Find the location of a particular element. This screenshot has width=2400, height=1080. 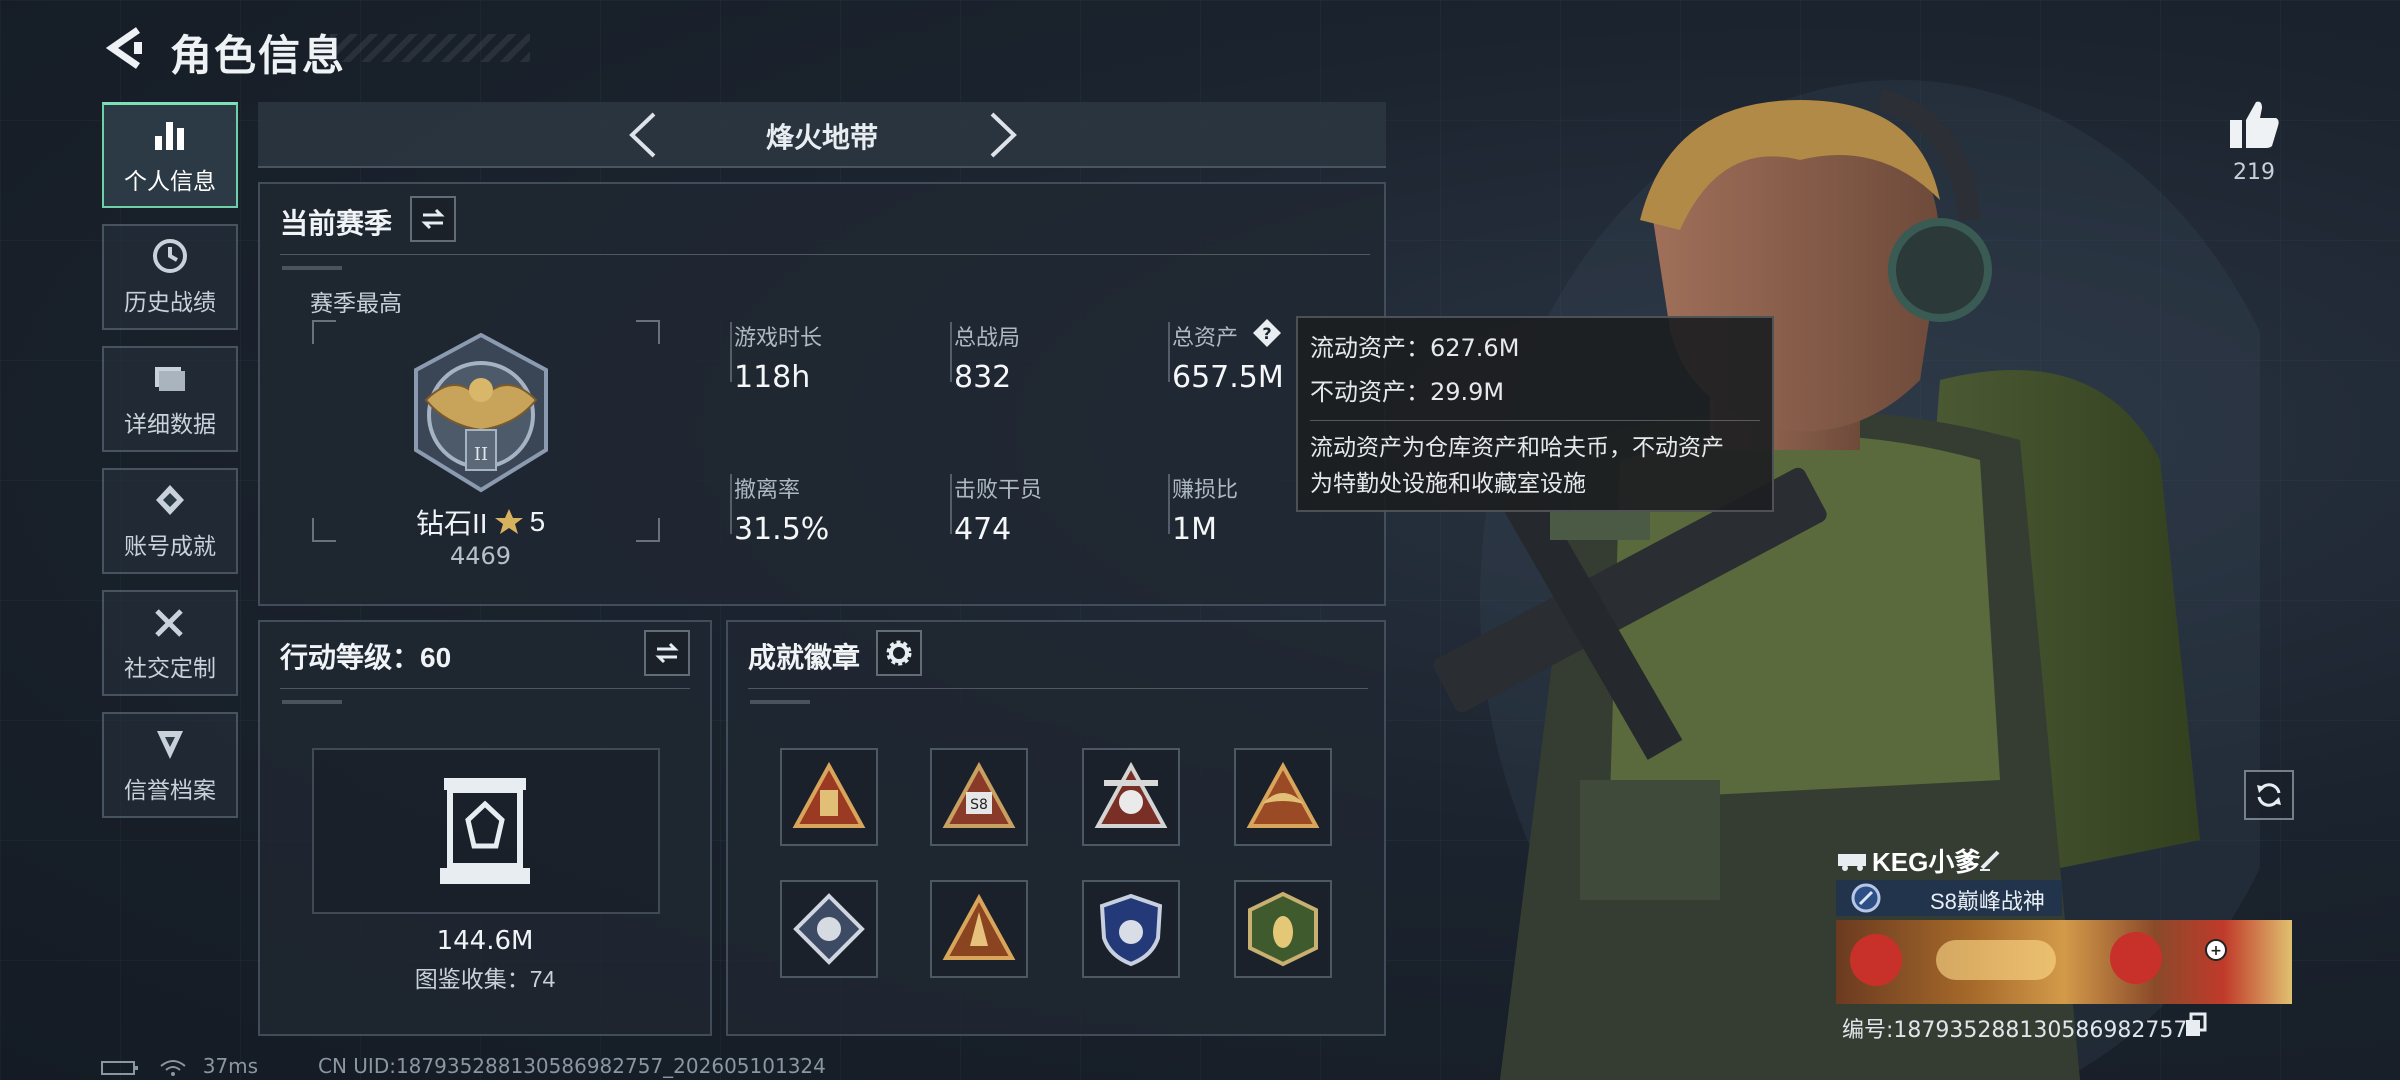

achievements-settings-button is located at coordinates (899, 653).